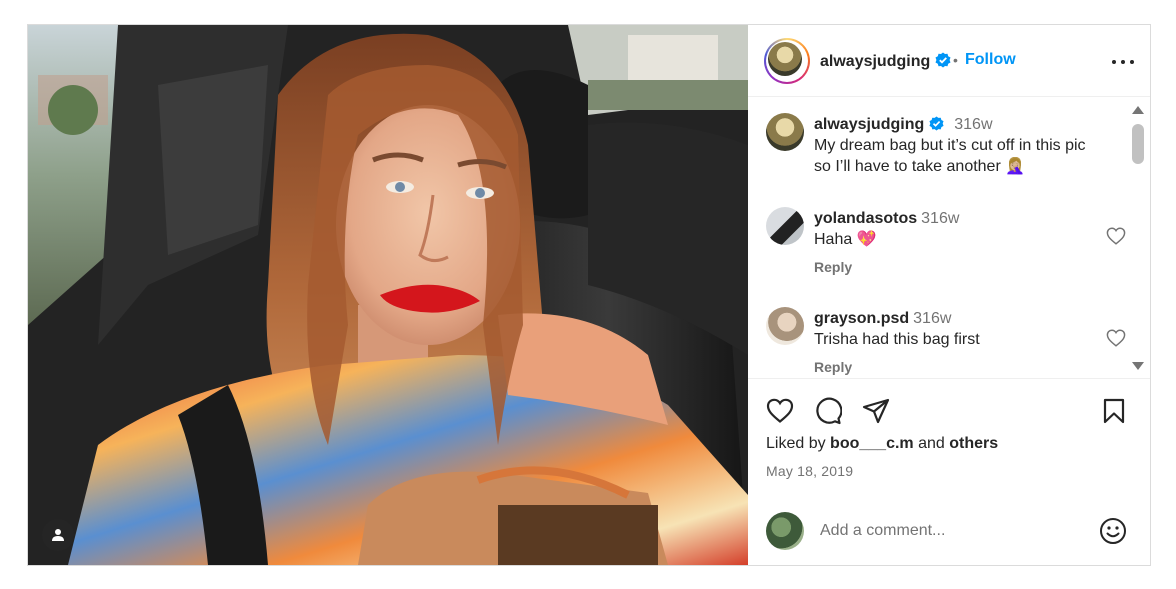  Describe the element at coordinates (1138, 366) in the screenshot. I see `scroll-down-arrow-icon` at that location.